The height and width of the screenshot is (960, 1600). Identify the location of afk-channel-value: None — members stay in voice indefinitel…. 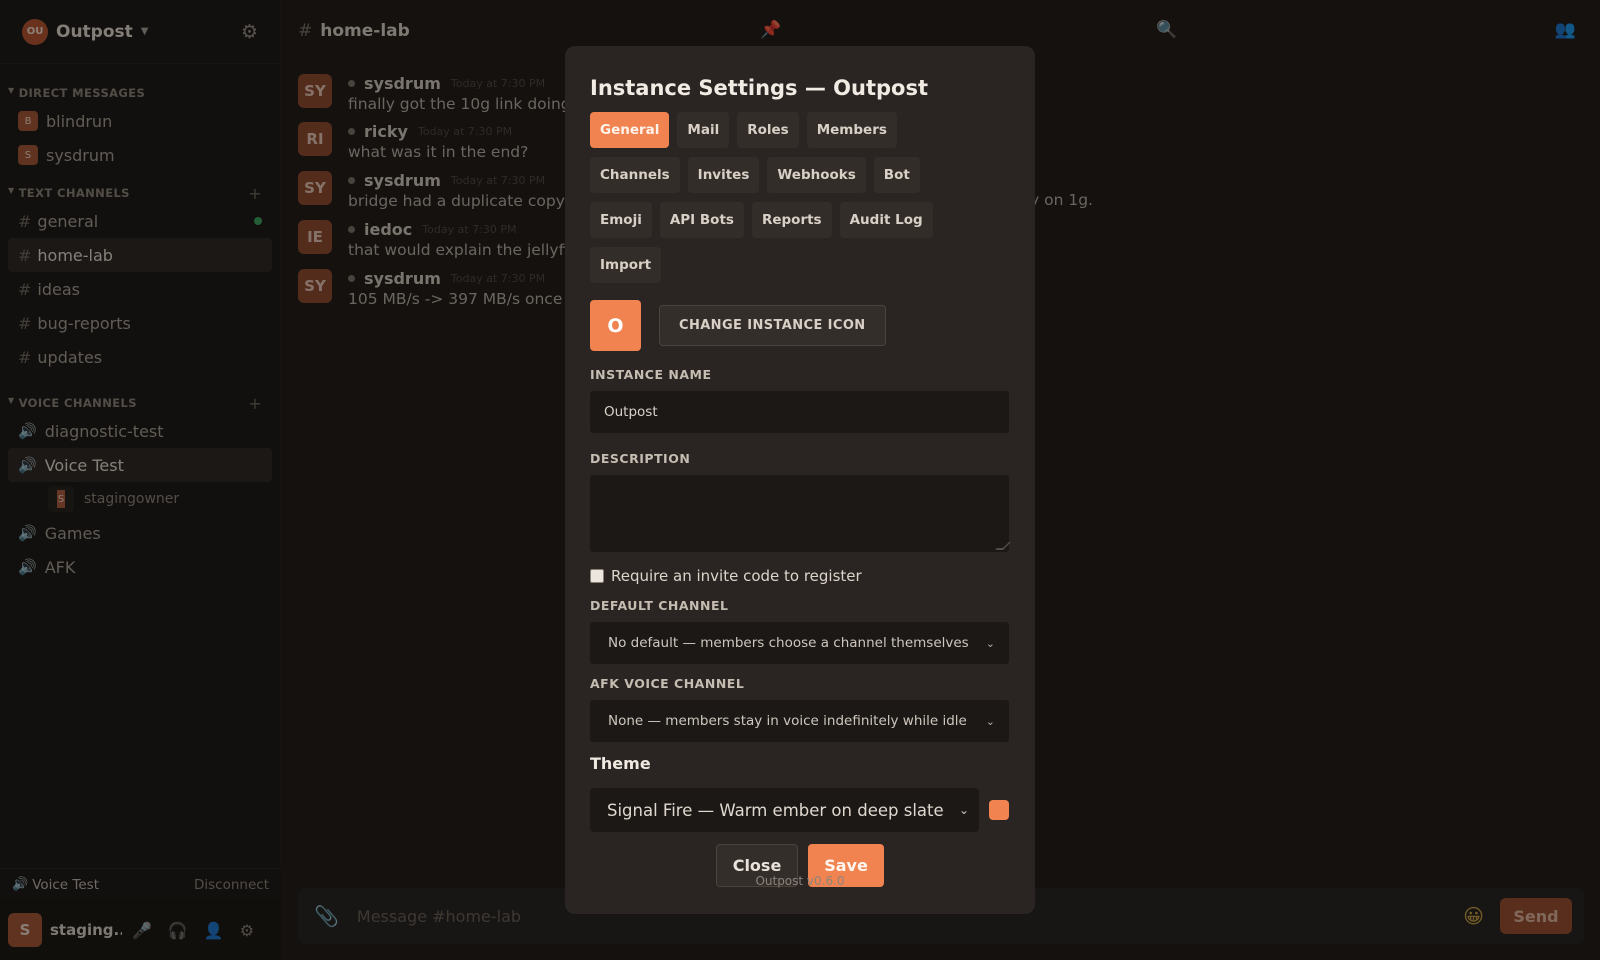
(787, 721).